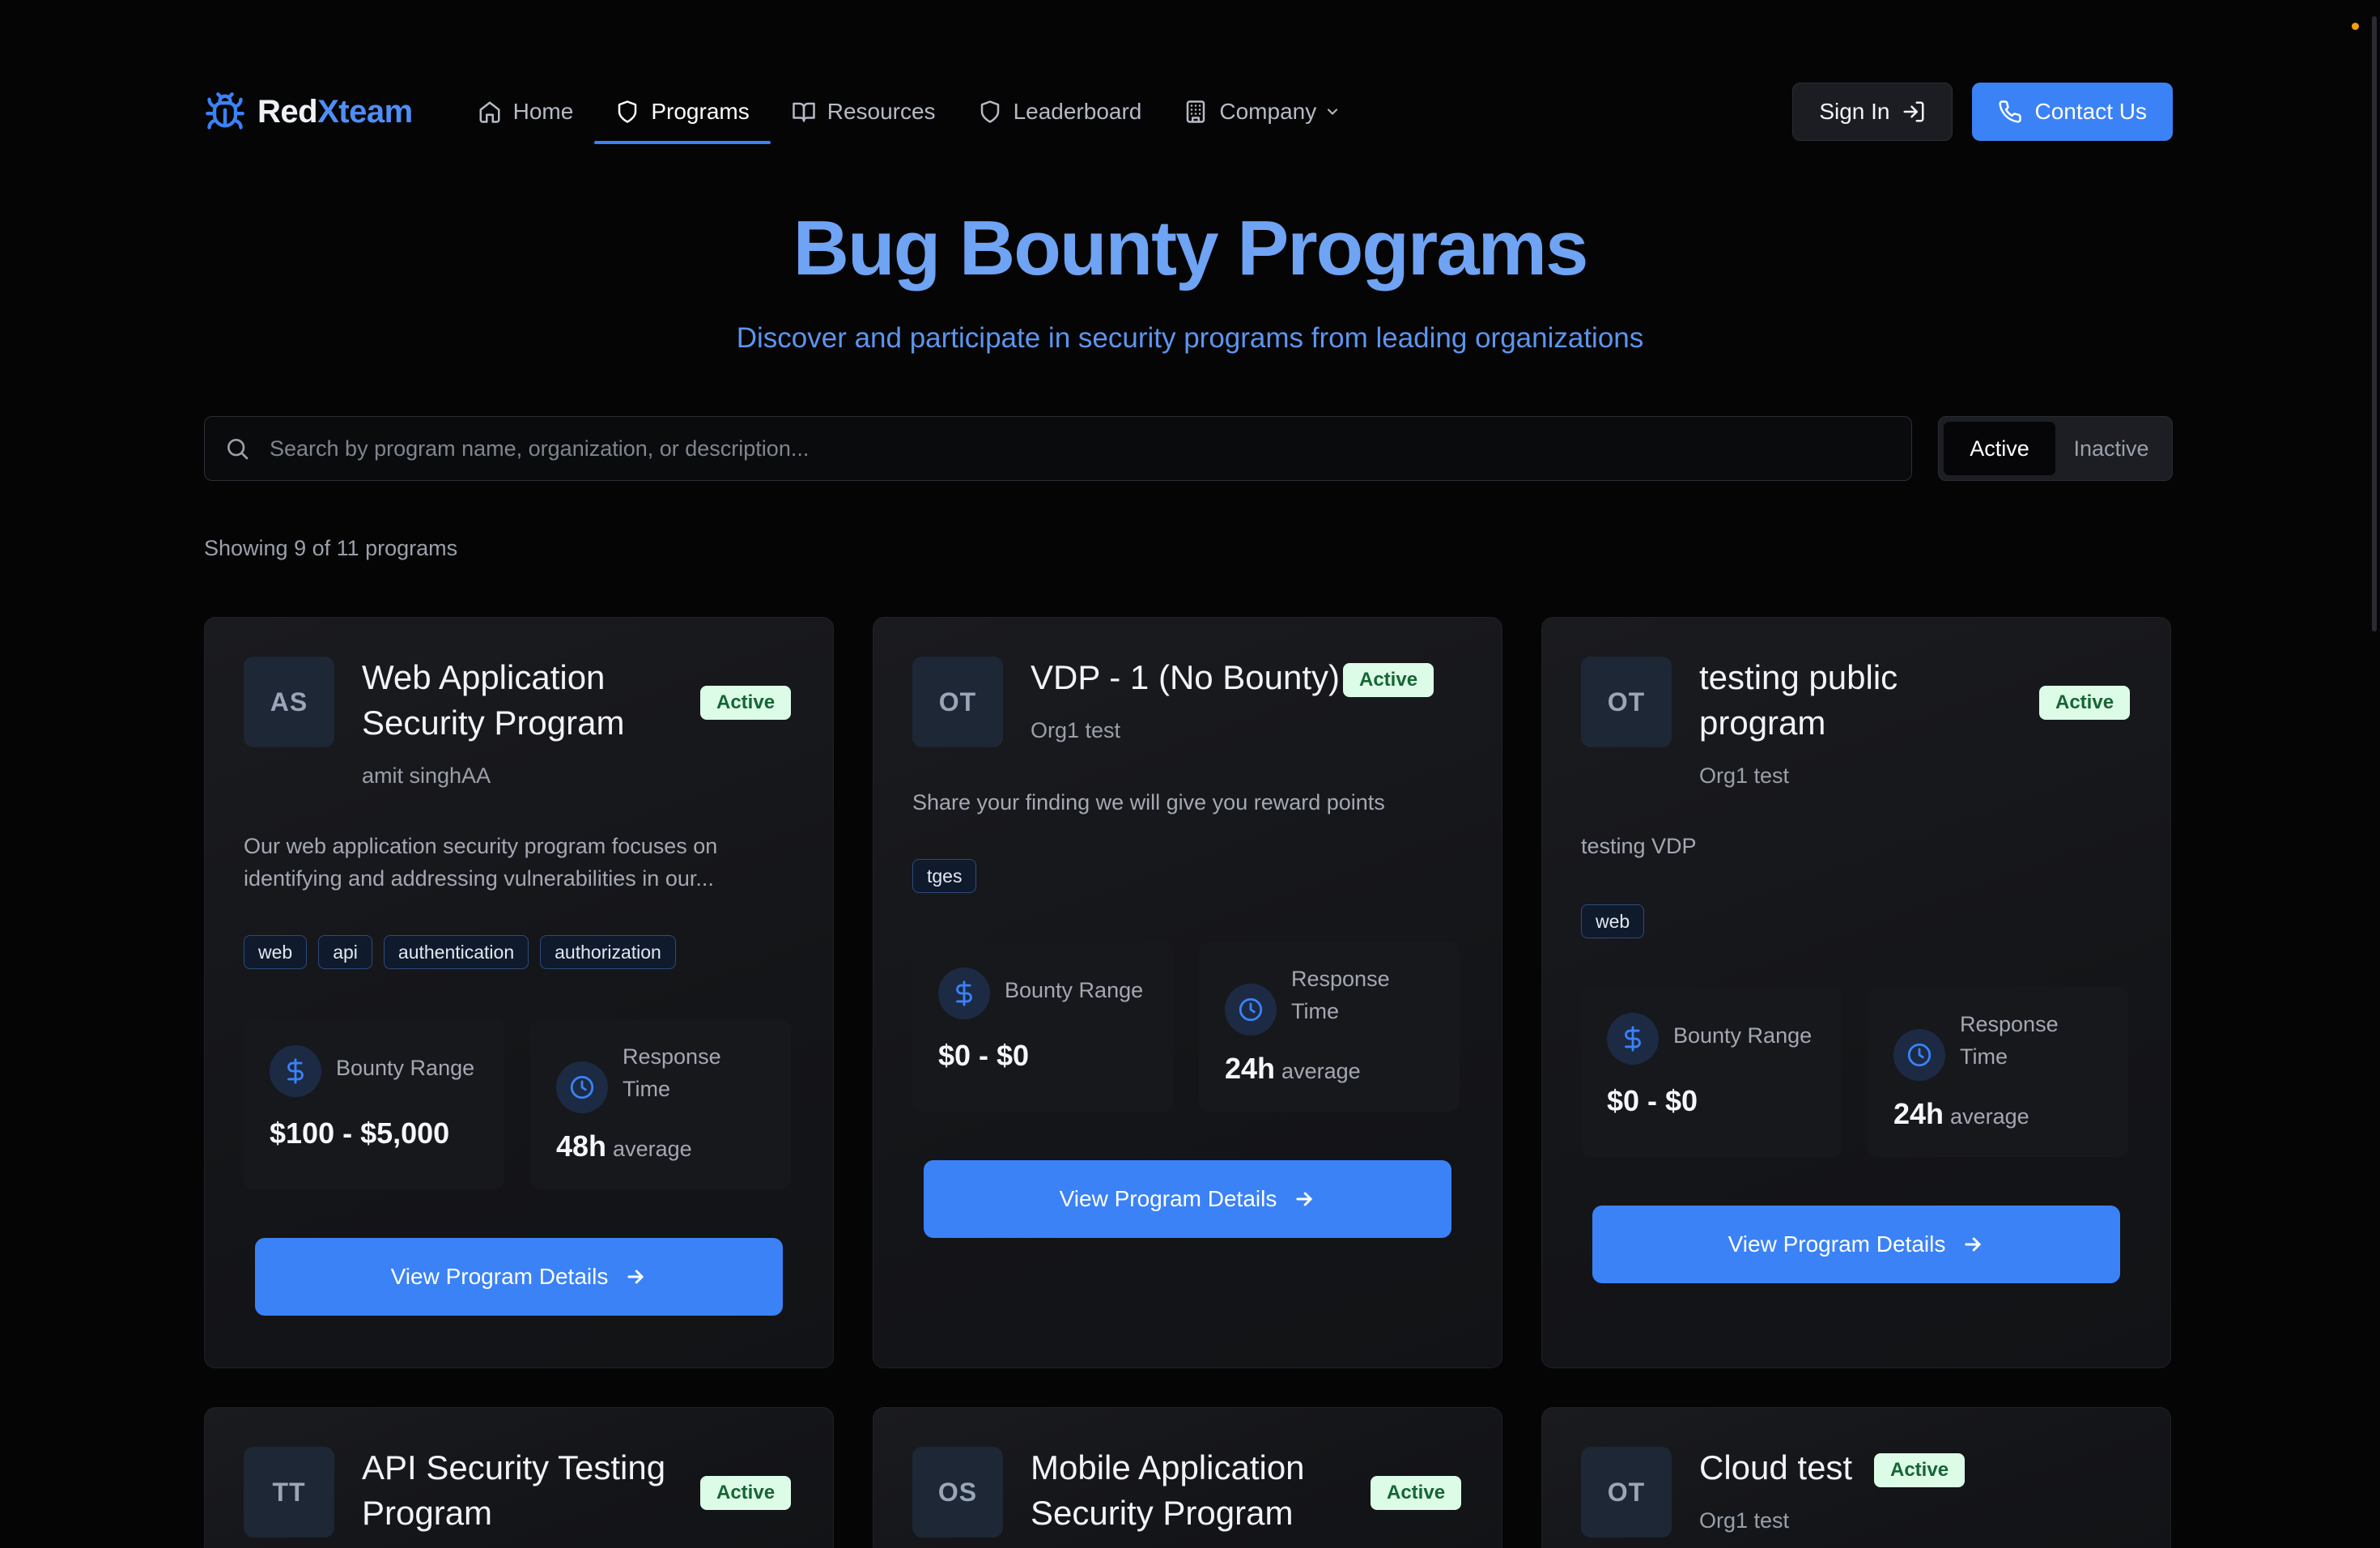  Describe the element at coordinates (1340, 979) in the screenshot. I see `response-time-label-line1: Response` at that location.